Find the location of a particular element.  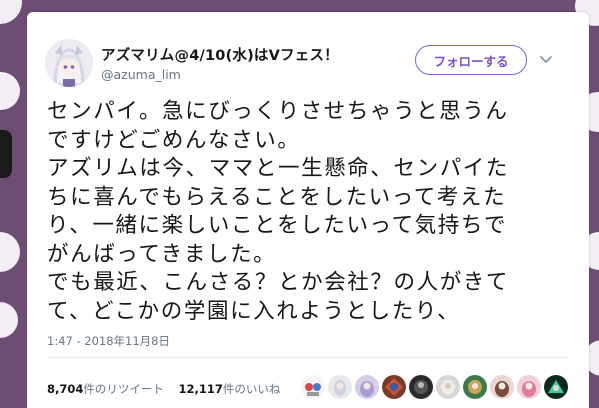

background-shape is located at coordinates (6, 154).